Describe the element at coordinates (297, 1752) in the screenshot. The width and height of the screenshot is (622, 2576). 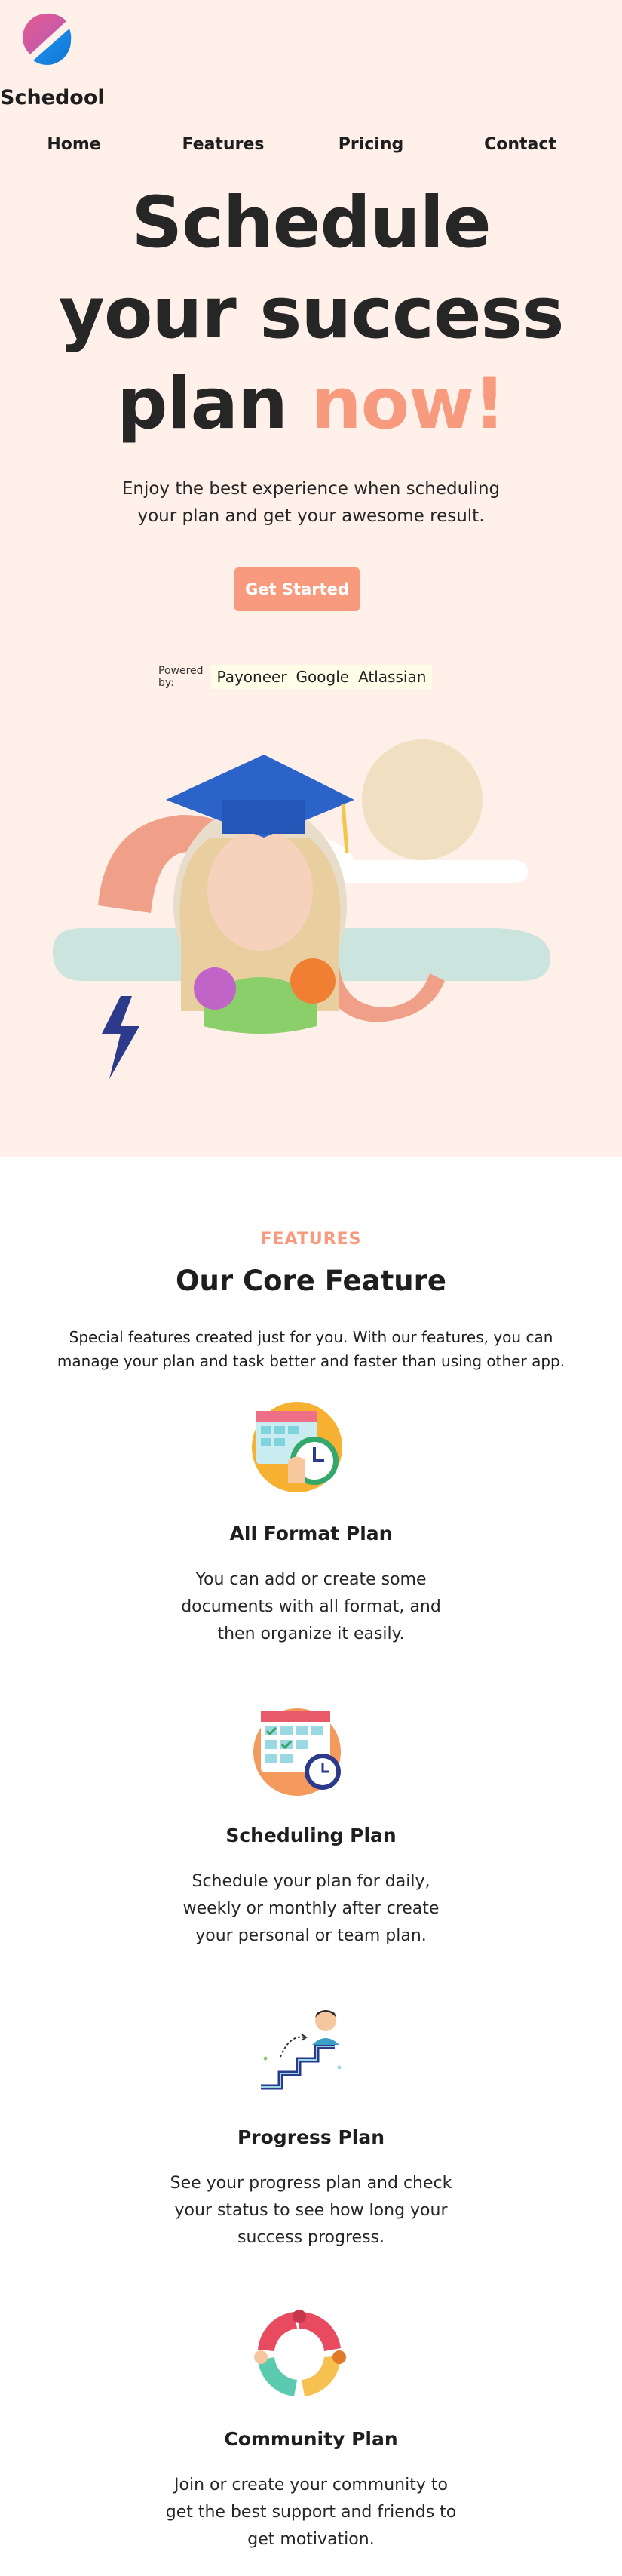
I see `calendar-clock-icon` at that location.